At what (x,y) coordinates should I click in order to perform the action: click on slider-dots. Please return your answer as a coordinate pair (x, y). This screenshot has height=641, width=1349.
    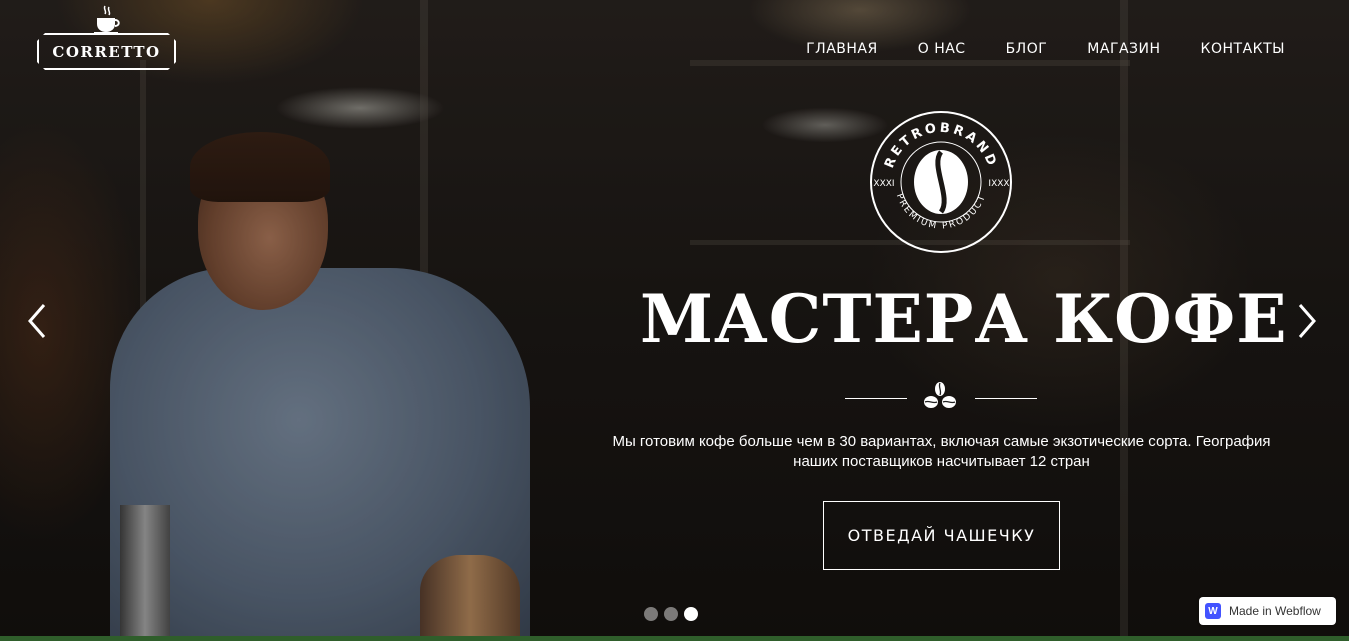
    Looking at the image, I should click on (671, 614).